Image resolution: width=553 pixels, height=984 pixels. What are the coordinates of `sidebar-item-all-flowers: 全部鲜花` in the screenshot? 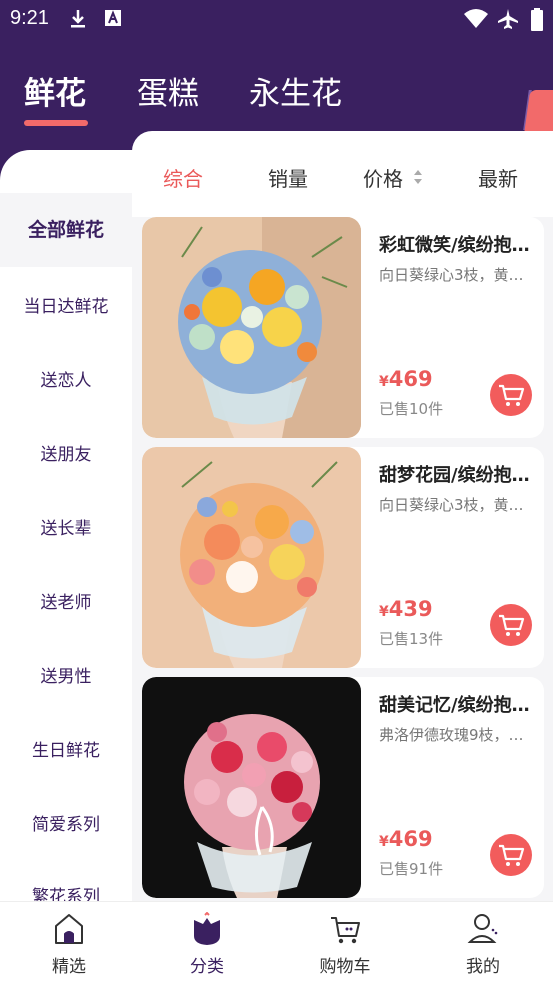 It's located at (66, 230).